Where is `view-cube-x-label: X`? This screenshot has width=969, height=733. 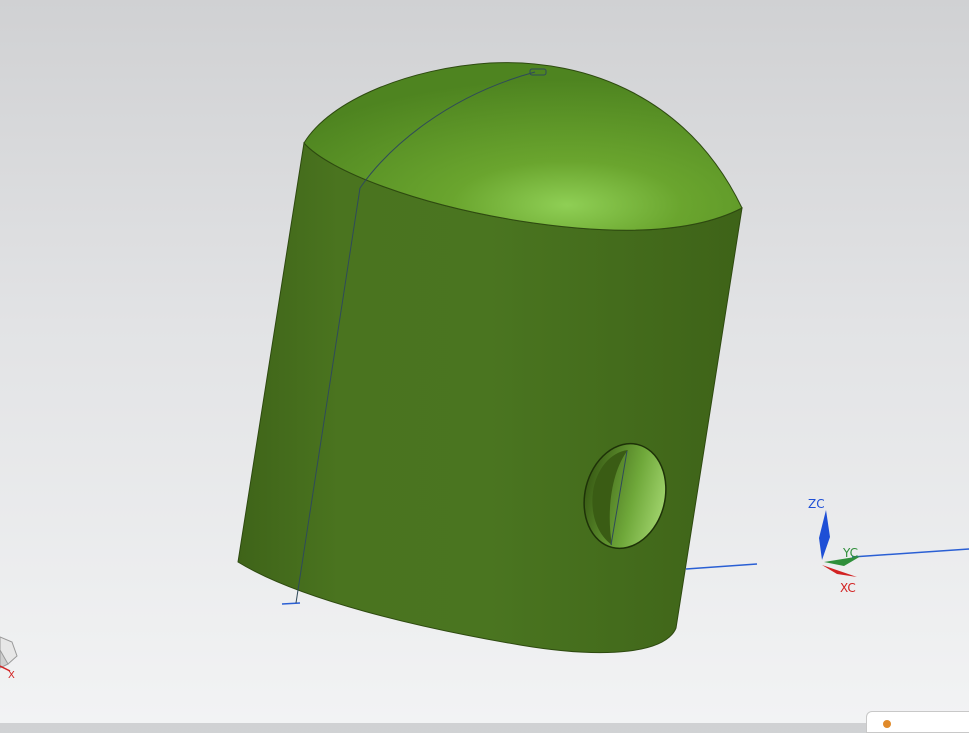 view-cube-x-label: X is located at coordinates (11, 675).